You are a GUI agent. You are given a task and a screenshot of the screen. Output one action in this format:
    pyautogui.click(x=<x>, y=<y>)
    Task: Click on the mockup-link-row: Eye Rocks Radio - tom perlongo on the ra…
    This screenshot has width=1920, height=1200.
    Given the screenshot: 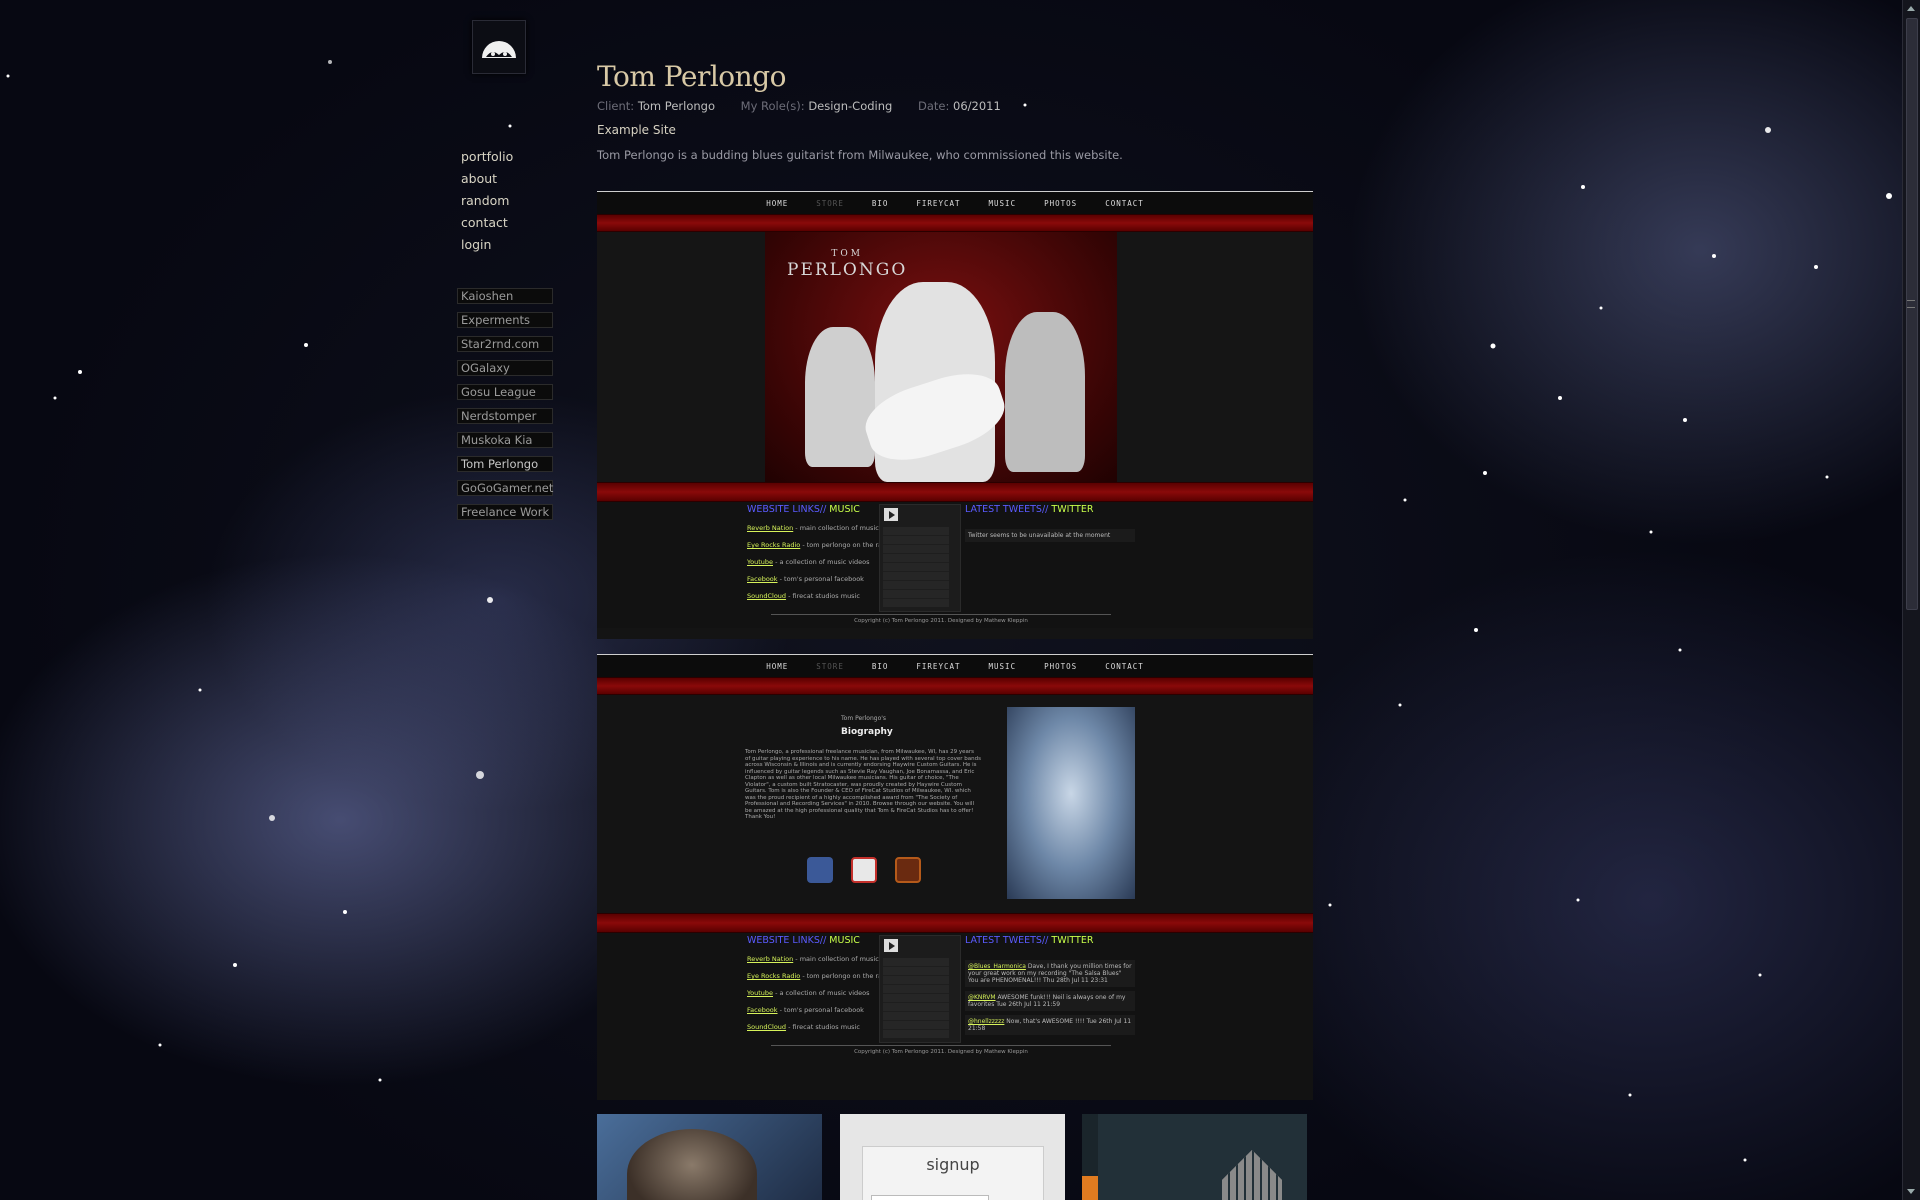 What is the action you would take?
    pyautogui.click(x=819, y=976)
    